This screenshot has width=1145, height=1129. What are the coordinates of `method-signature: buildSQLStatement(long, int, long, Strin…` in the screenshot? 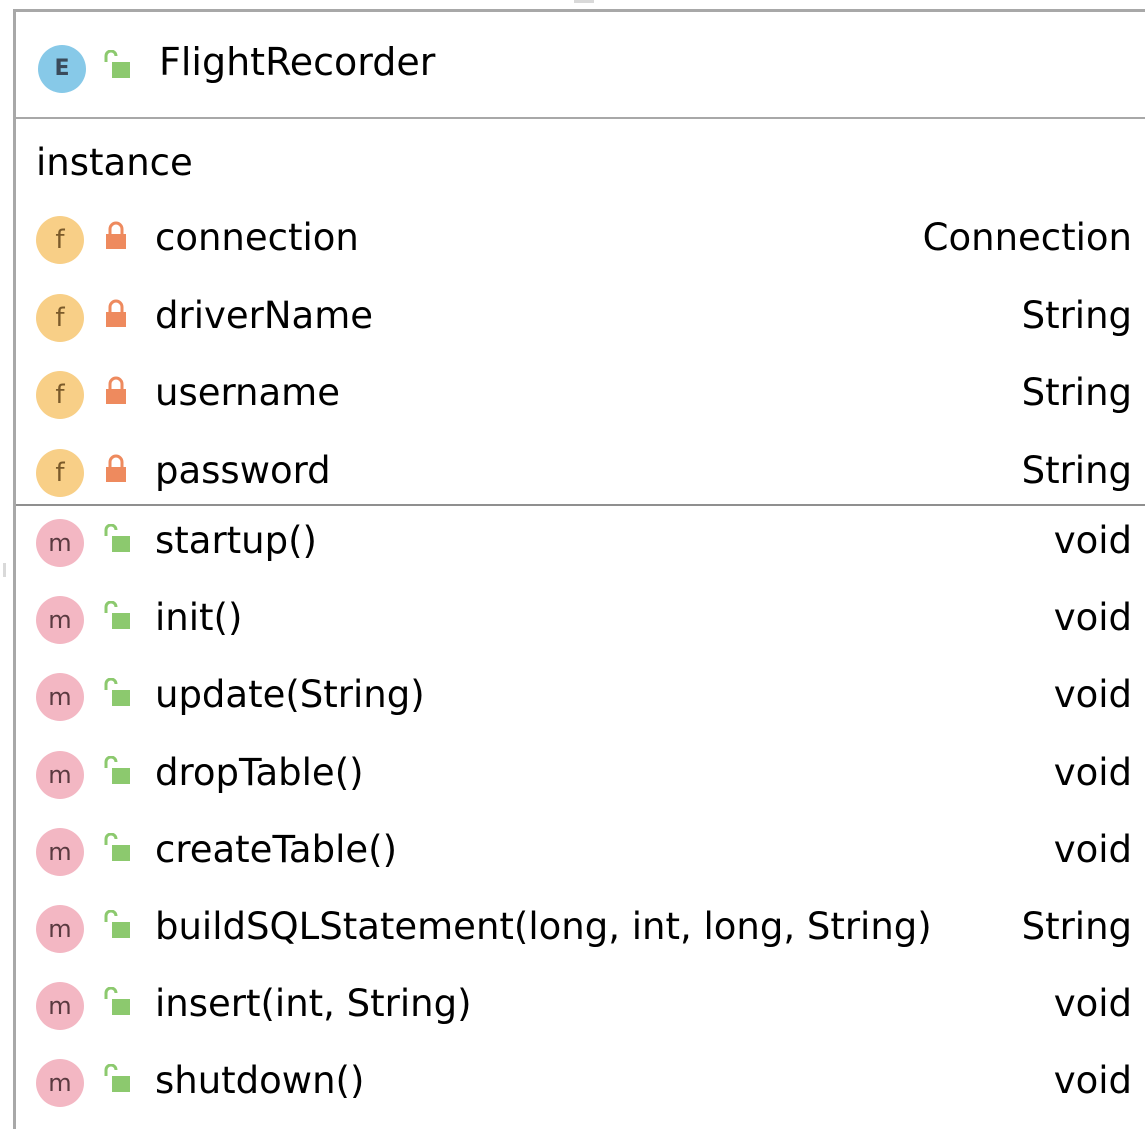 It's located at (543, 926).